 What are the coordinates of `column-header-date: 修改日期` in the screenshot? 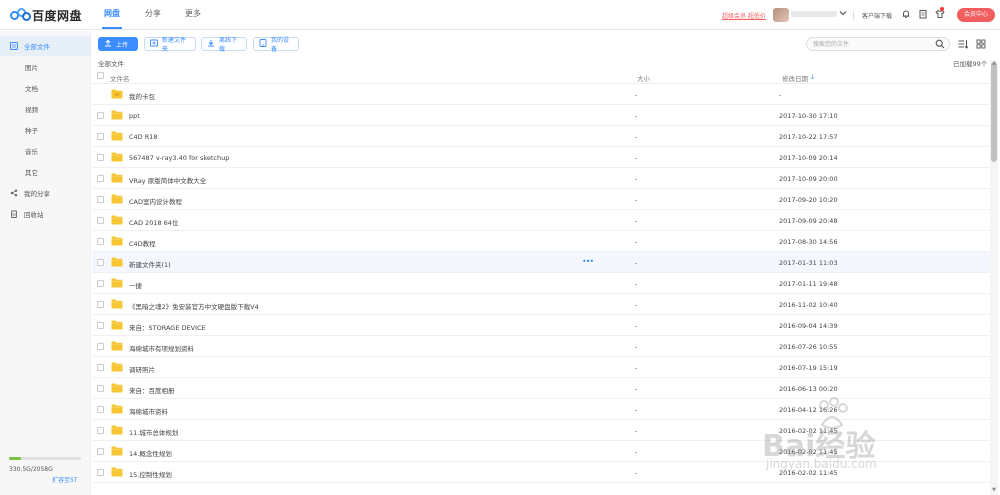 It's located at (795, 78).